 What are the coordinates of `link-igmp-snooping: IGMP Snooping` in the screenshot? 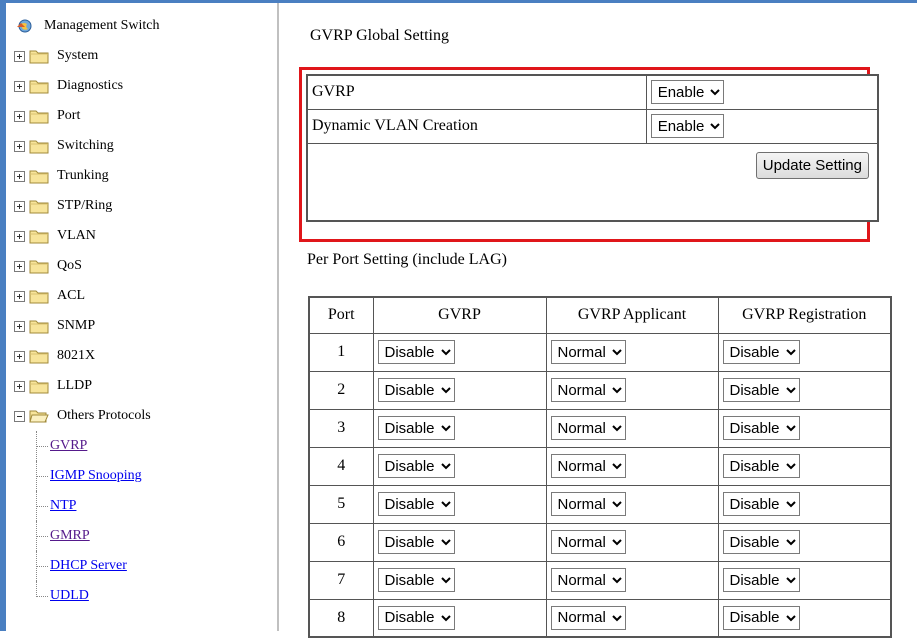 It's located at (96, 476).